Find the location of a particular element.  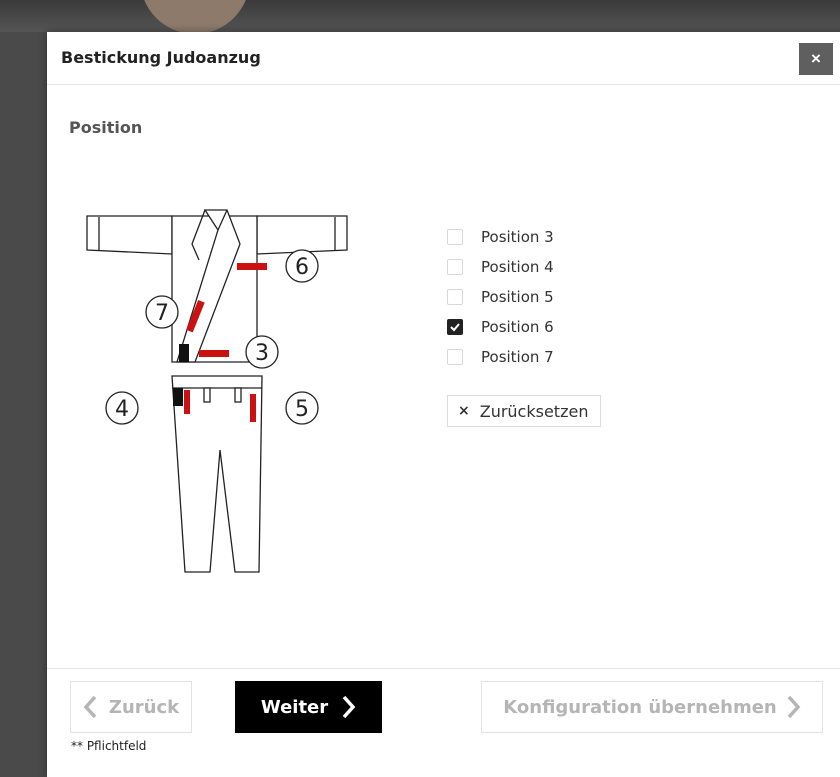

diagram-label-6: 6 is located at coordinates (302, 267).